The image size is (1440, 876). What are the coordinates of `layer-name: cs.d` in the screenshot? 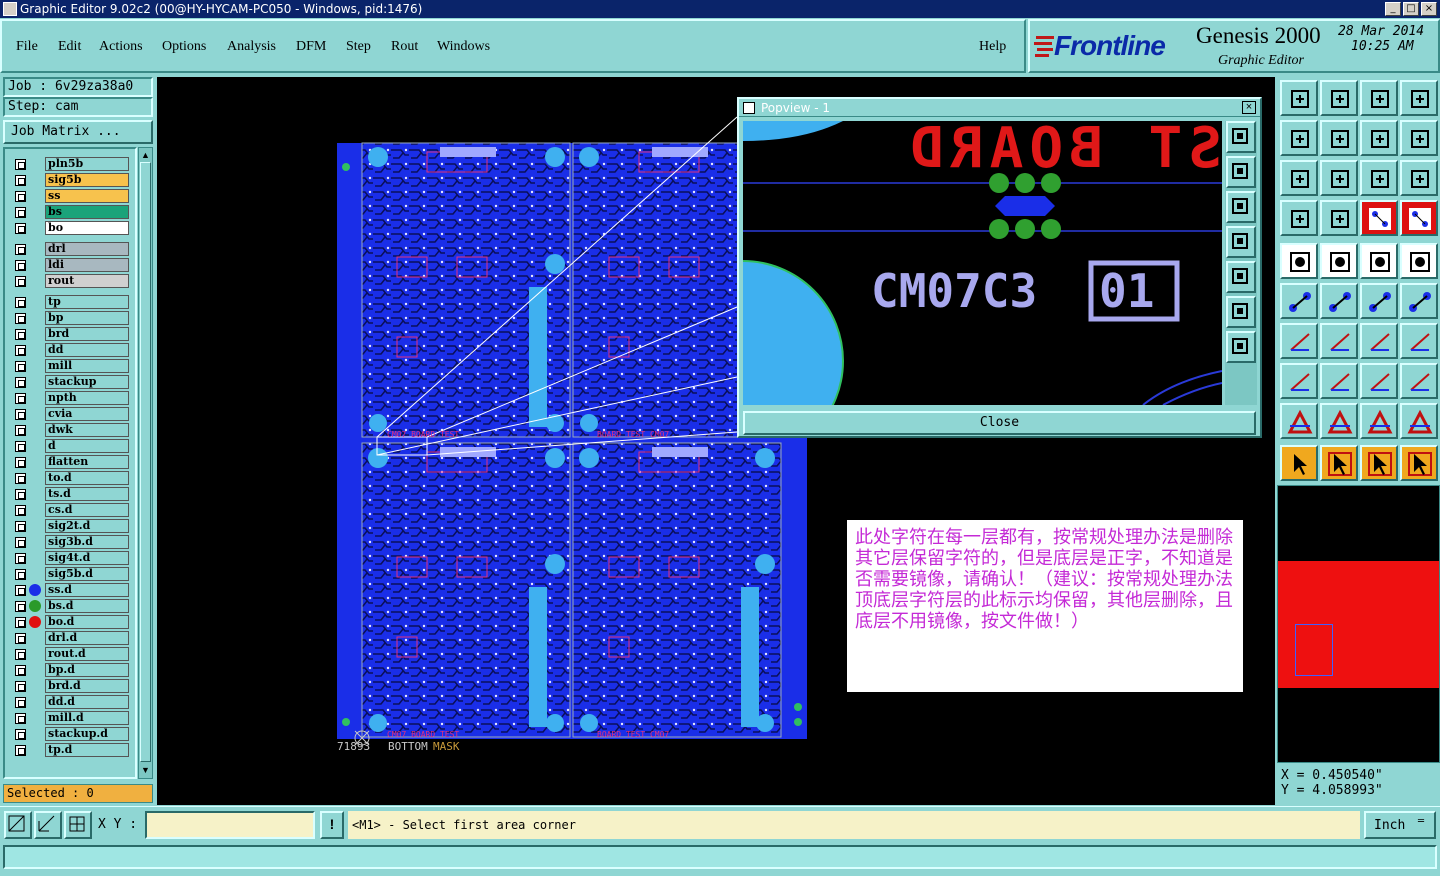 It's located at (87, 510).